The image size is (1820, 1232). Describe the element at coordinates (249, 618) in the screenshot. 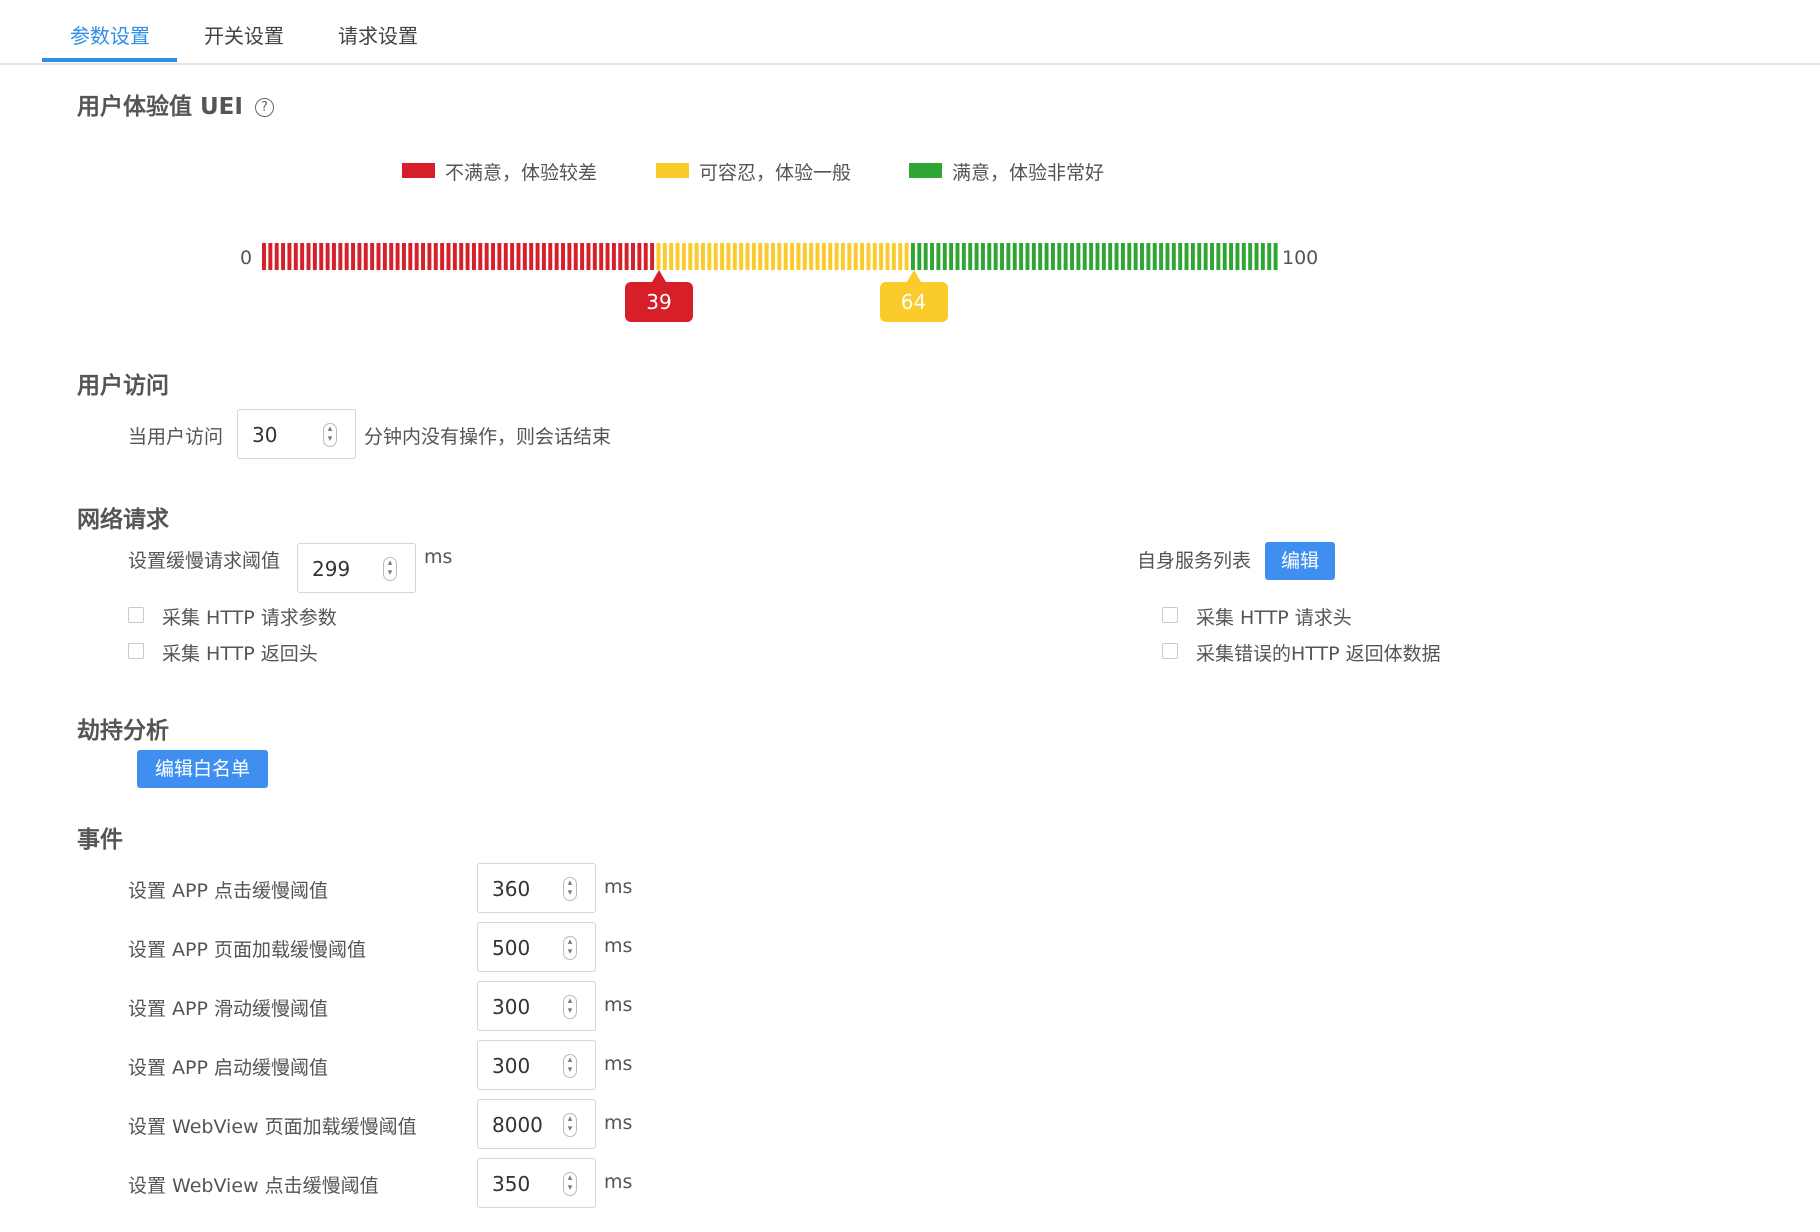

I see `collect-request-params-label: 采集 HTTP 请求参数` at that location.